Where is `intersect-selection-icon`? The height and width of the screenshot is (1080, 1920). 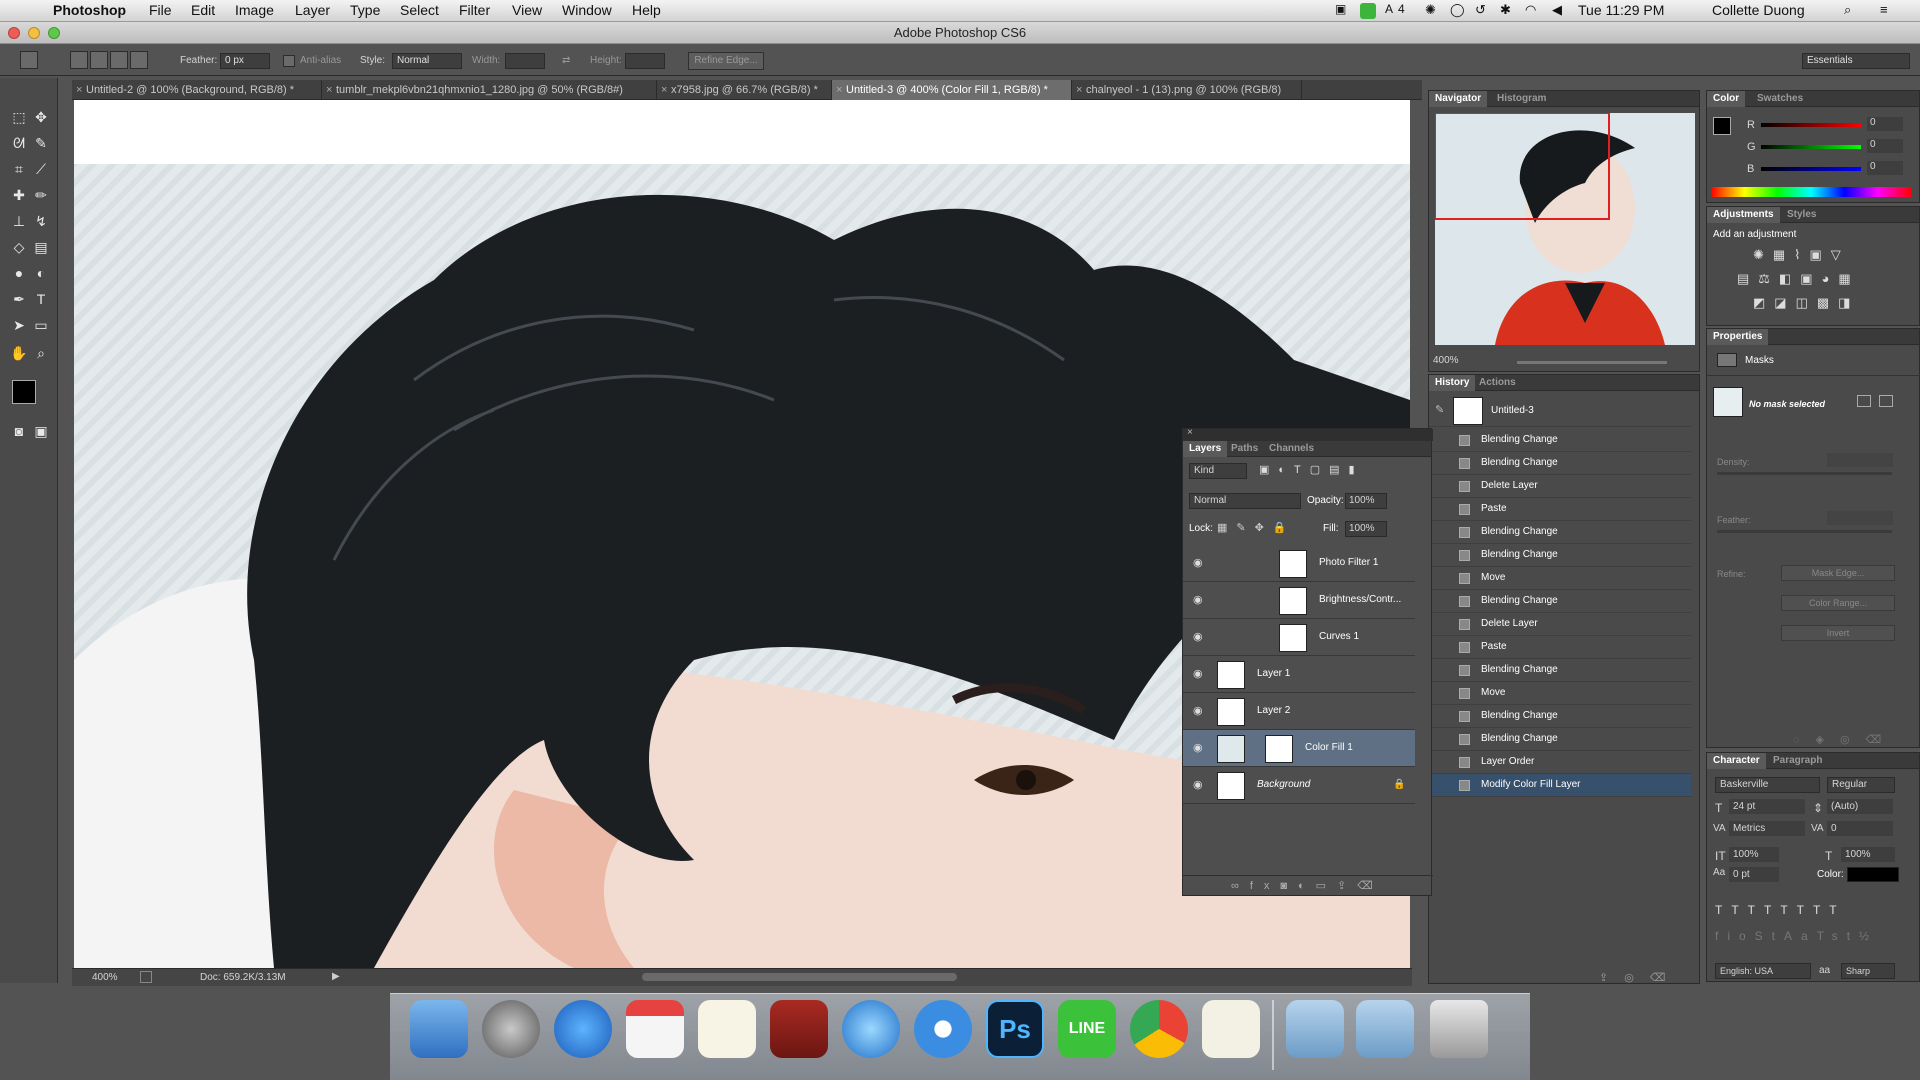
intersect-selection-icon is located at coordinates (139, 60).